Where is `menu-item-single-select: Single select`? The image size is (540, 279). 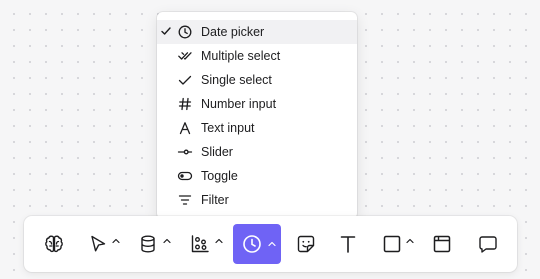 menu-item-single-select: Single select is located at coordinates (257, 80).